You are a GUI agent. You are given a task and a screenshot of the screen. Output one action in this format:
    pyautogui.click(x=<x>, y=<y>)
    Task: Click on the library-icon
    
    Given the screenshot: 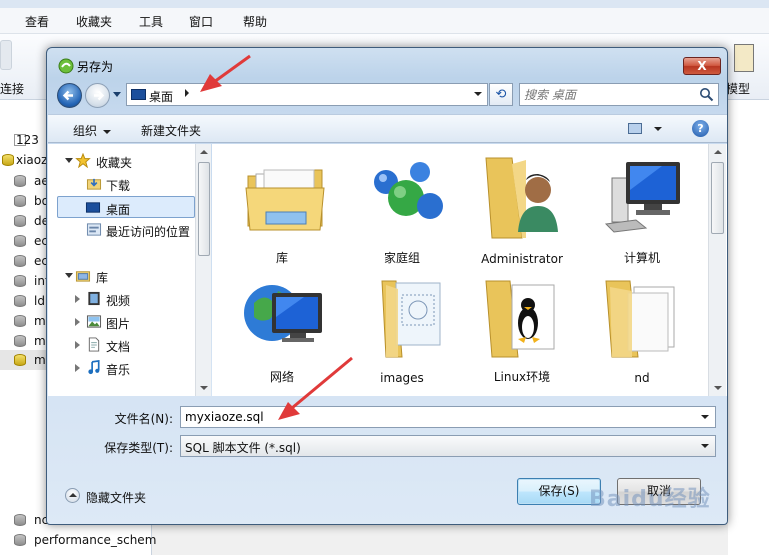 What is the action you would take?
    pyautogui.click(x=83, y=276)
    